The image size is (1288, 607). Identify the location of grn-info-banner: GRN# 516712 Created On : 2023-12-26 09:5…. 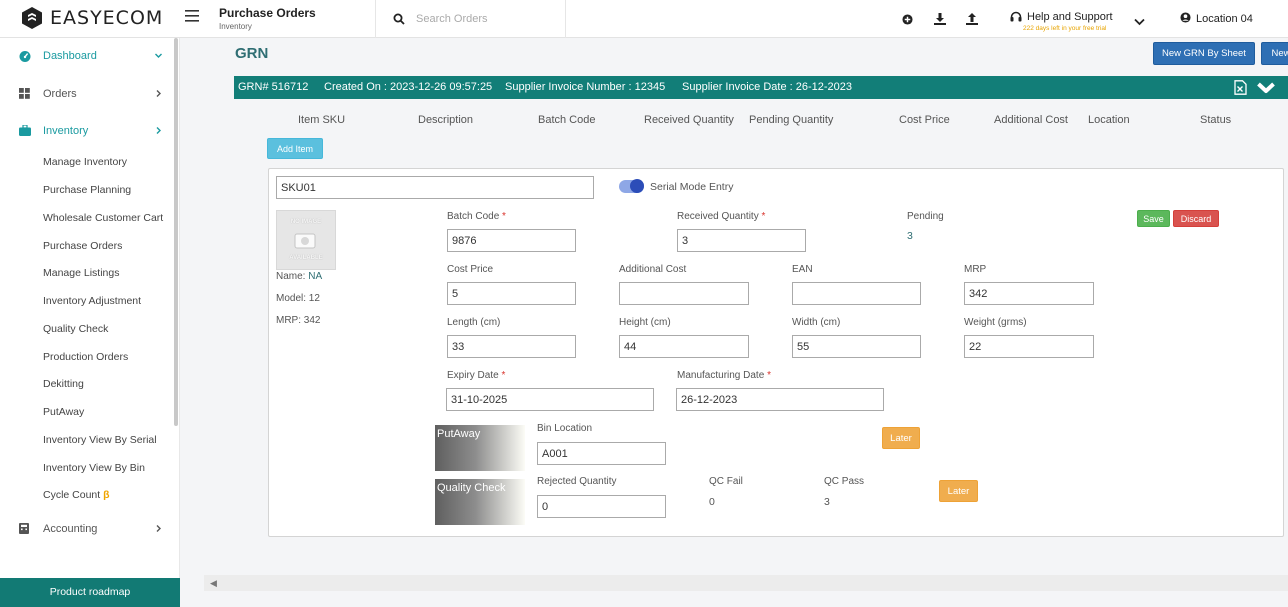
(761, 87).